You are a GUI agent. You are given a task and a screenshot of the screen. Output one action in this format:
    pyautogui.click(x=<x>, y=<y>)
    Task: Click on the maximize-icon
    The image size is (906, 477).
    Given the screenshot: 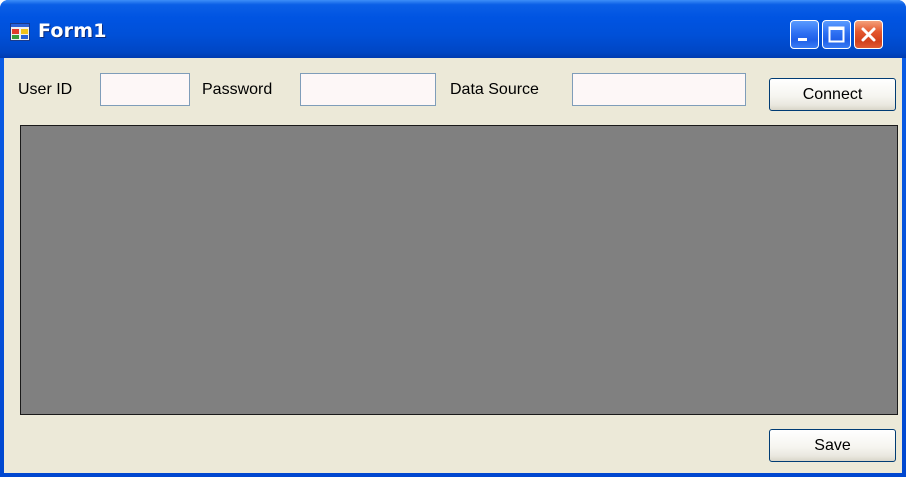 What is the action you would take?
    pyautogui.click(x=836, y=34)
    